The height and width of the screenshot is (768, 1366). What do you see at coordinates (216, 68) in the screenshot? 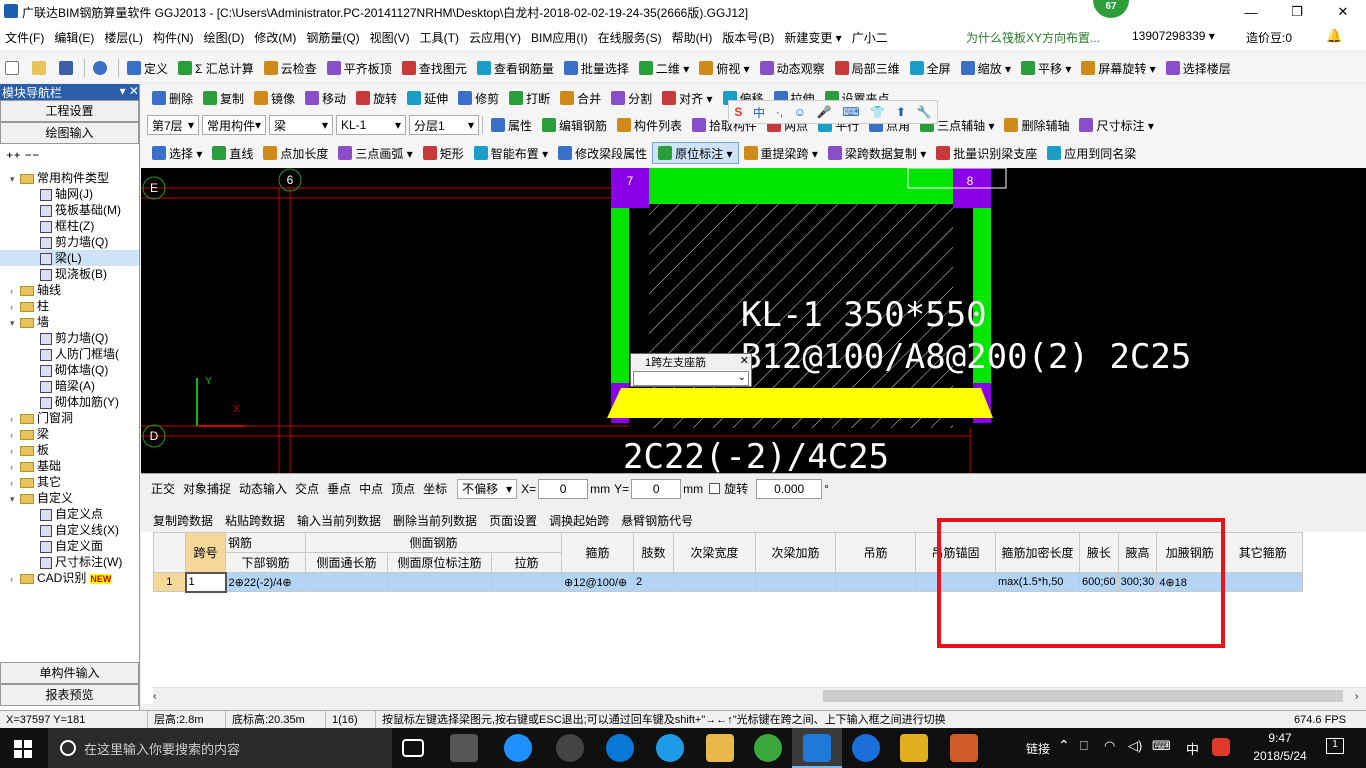
I see `toolbar1-btn-1: Σ 汇总计算` at bounding box center [216, 68].